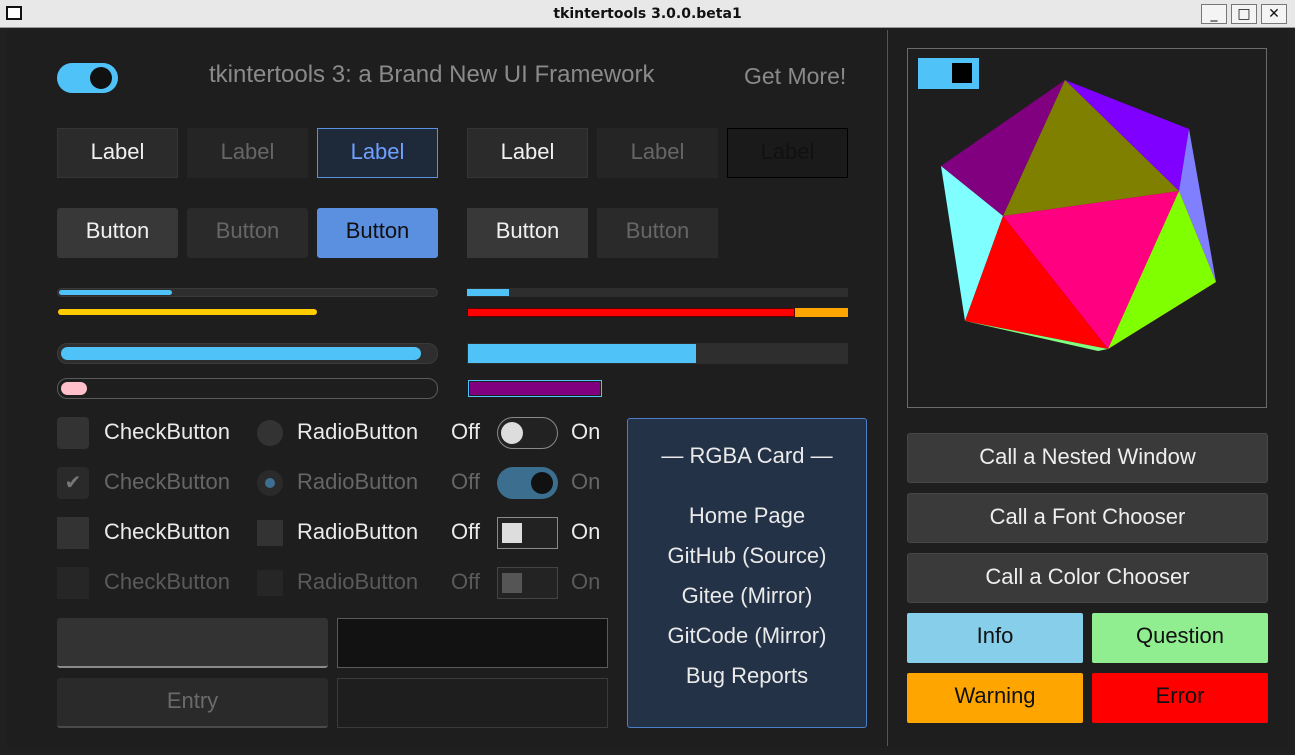 The height and width of the screenshot is (755, 1295). What do you see at coordinates (586, 581) in the screenshot?
I see `switch-on-label-square-disabled: On` at bounding box center [586, 581].